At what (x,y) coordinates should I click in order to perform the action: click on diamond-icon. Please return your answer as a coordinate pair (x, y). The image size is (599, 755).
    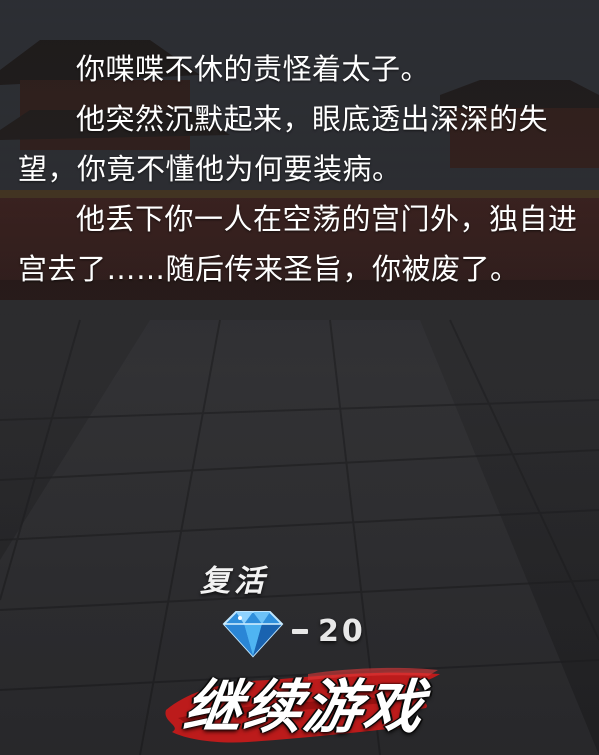
    Looking at the image, I should click on (253, 634).